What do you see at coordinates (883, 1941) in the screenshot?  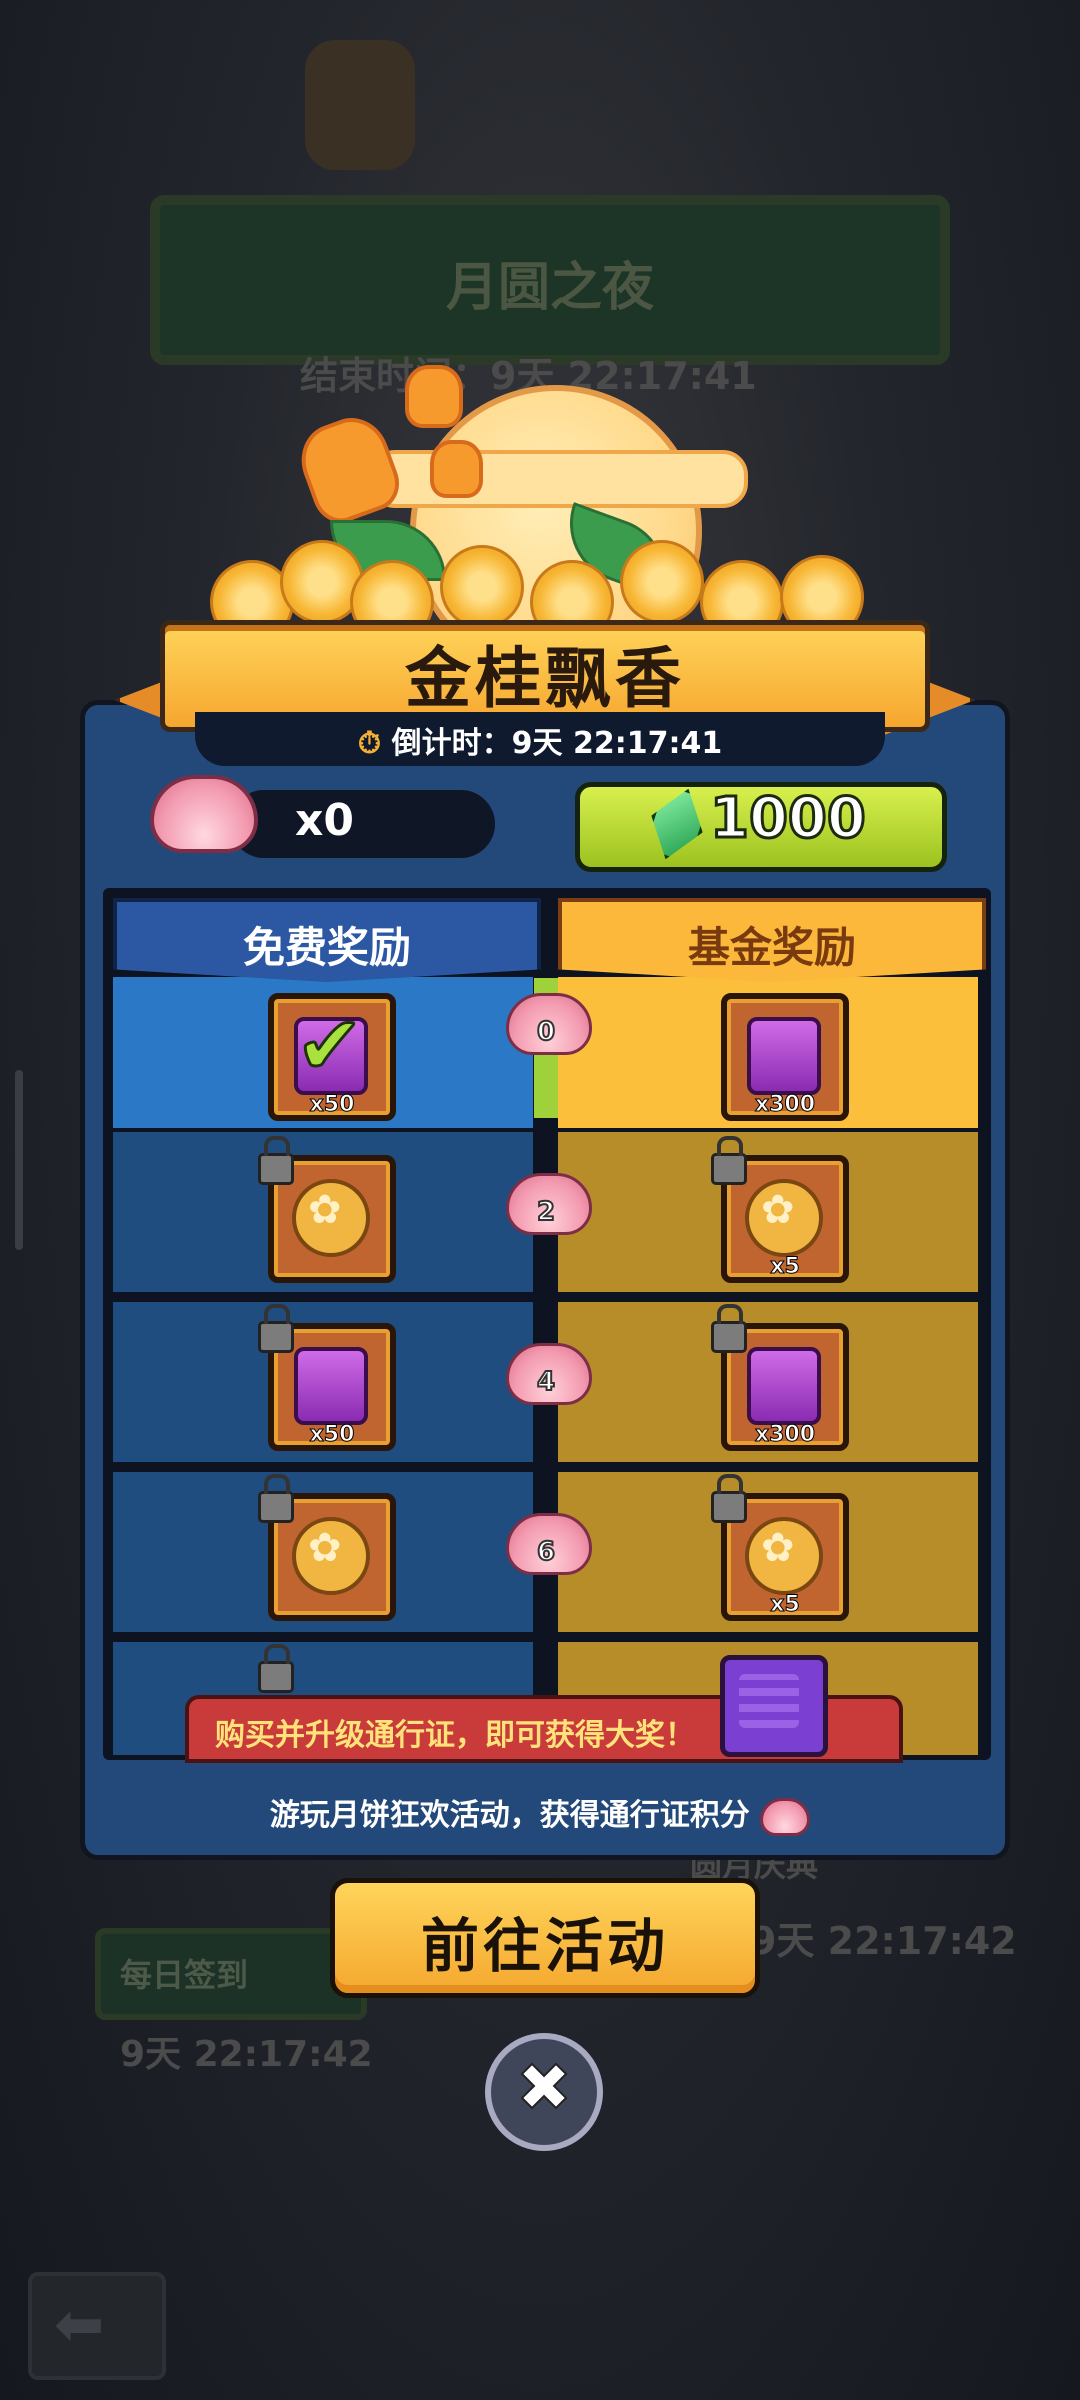 I see `bg-right-timer: 9天 22:17:42` at bounding box center [883, 1941].